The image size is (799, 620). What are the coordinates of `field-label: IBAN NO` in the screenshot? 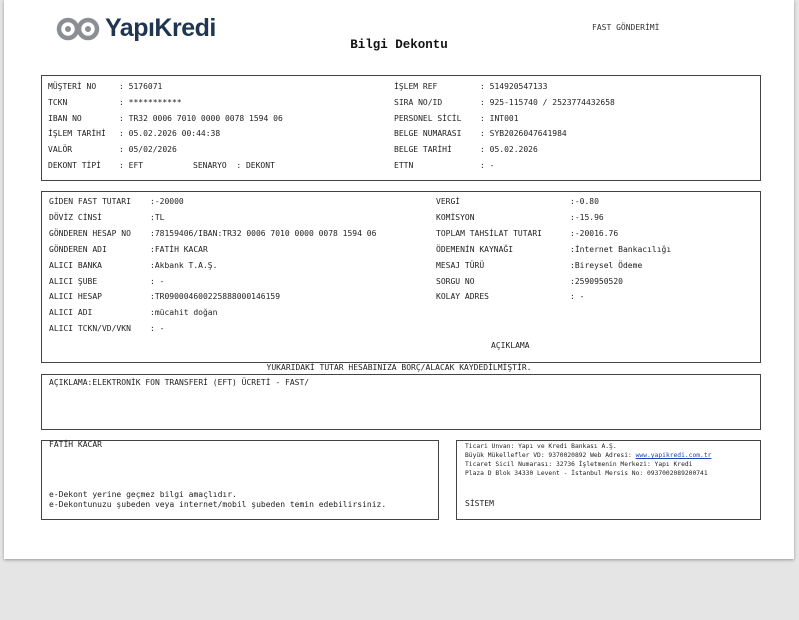 It's located at (65, 118).